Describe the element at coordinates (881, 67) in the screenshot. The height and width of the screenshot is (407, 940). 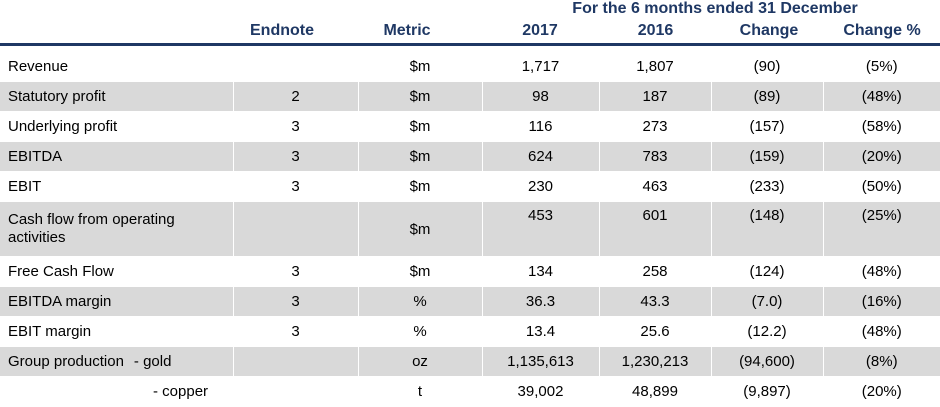
I see `change-pct-cell: (5%)` at that location.